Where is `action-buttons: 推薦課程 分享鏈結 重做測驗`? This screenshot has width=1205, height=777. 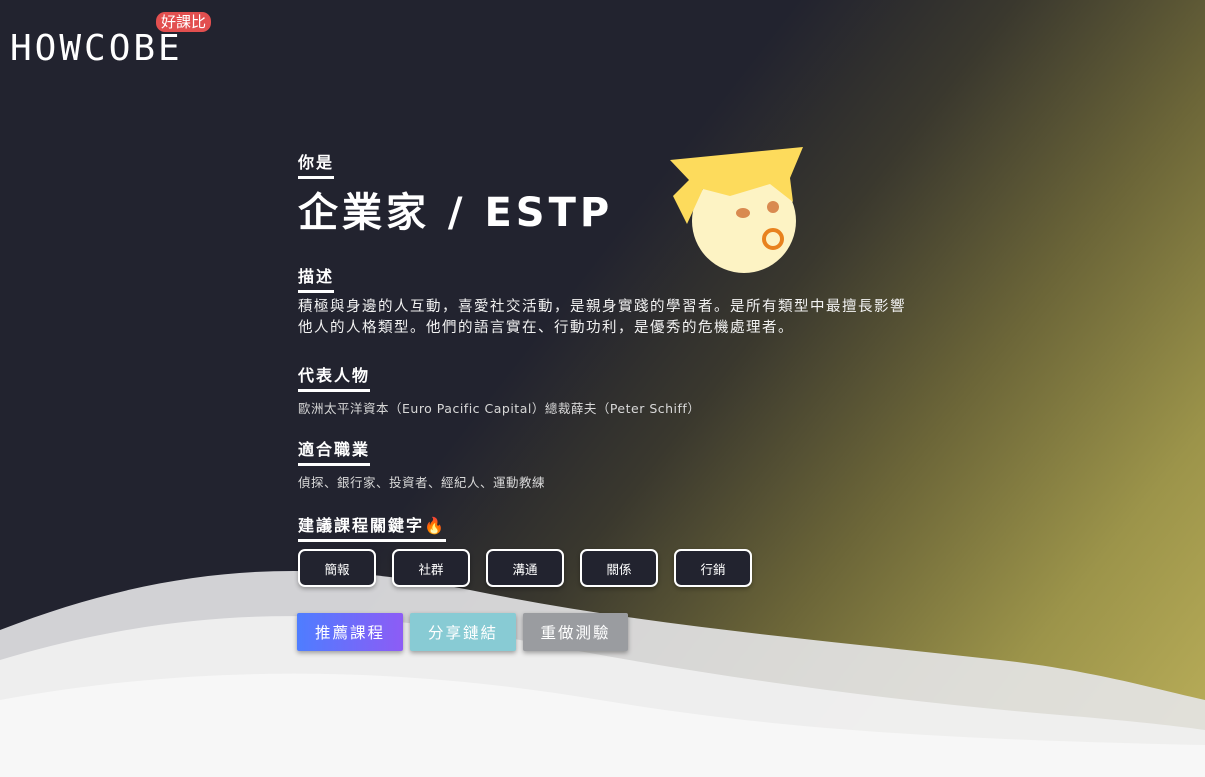 action-buttons: 推薦課程 分享鏈結 重做測驗 is located at coordinates (462, 632).